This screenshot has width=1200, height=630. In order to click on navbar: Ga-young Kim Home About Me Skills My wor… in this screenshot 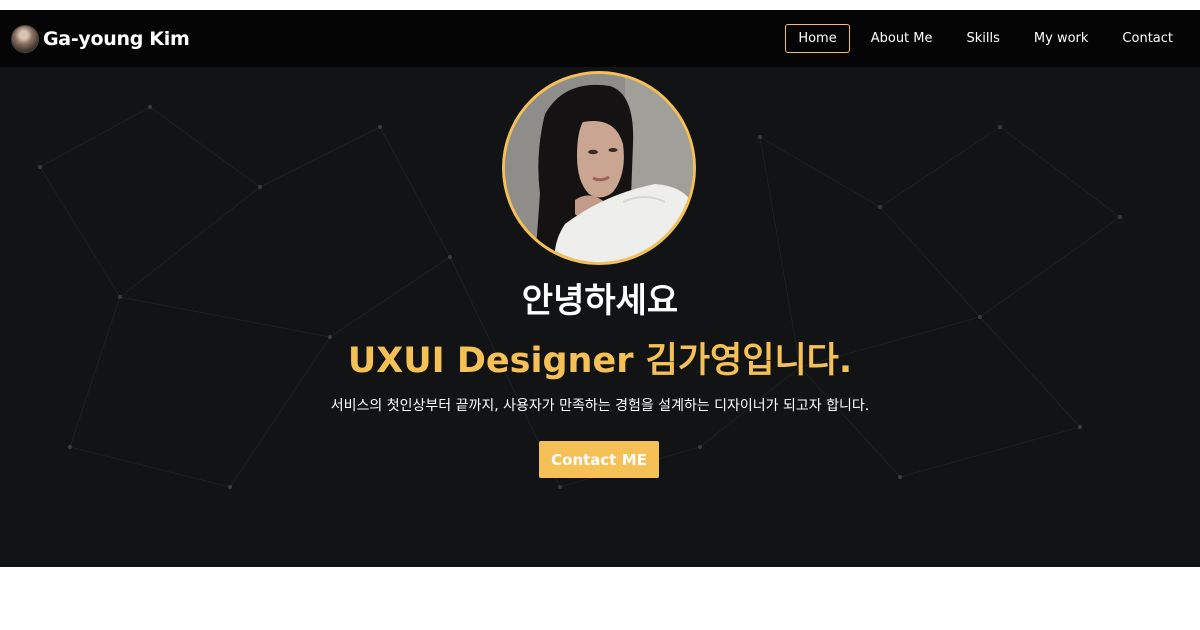, I will do `click(600, 38)`.